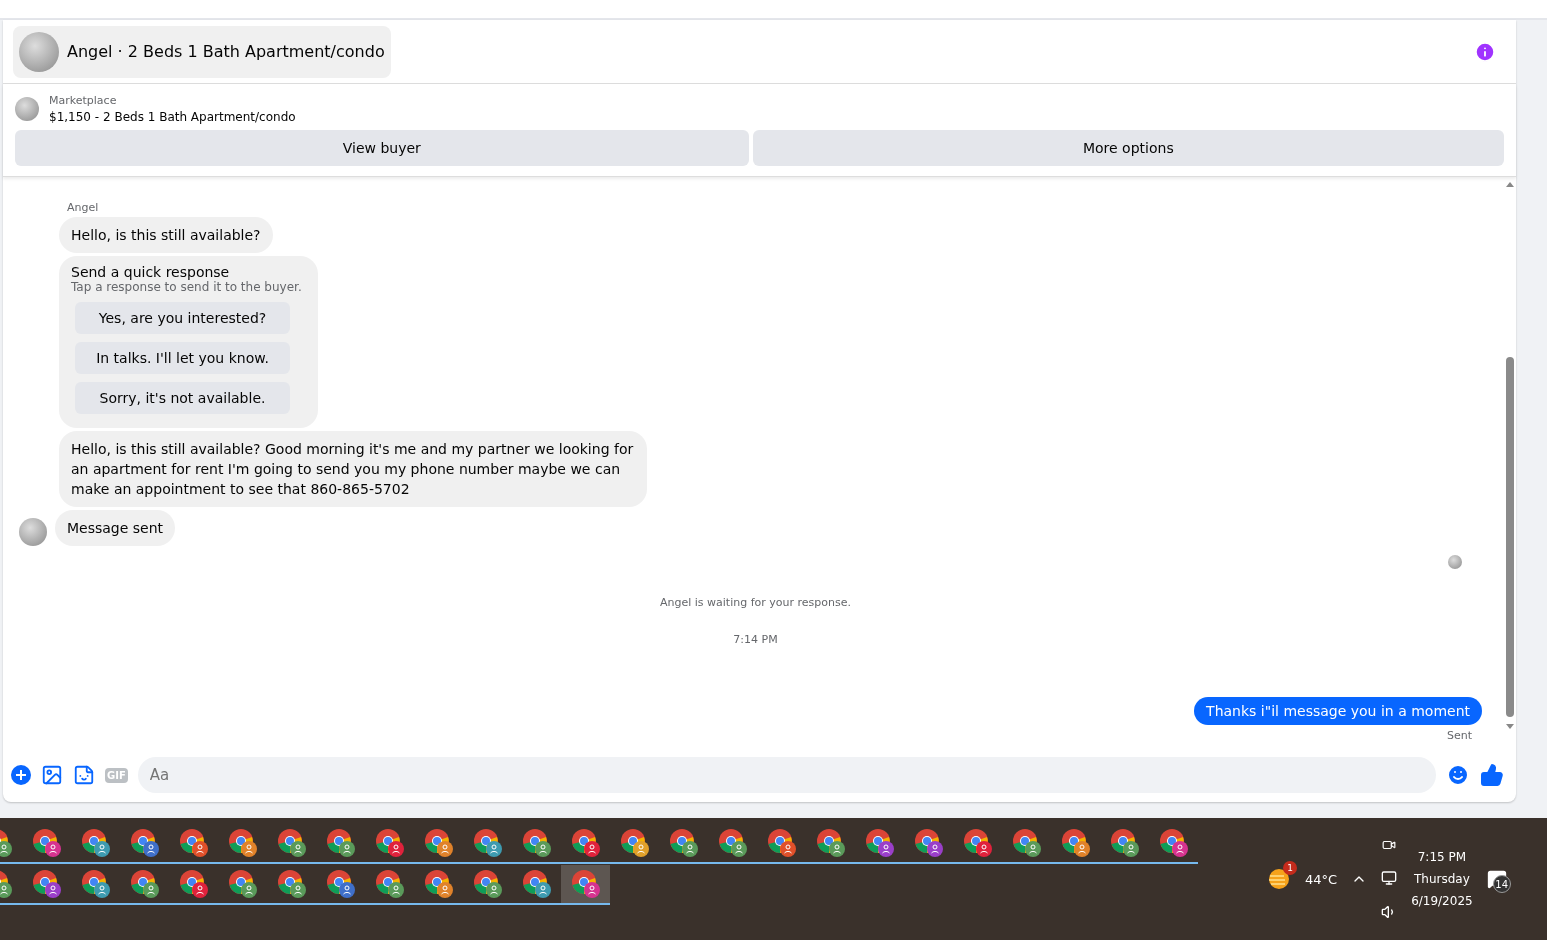 The image size is (1547, 940). Describe the element at coordinates (1290, 868) in the screenshot. I see `weather-badge: 1` at that location.